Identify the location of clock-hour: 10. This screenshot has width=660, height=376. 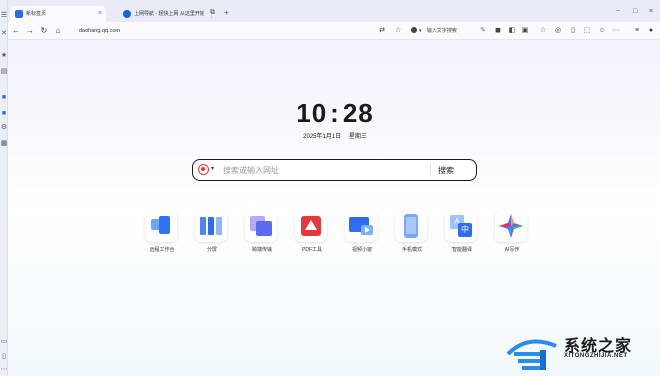
(312, 113).